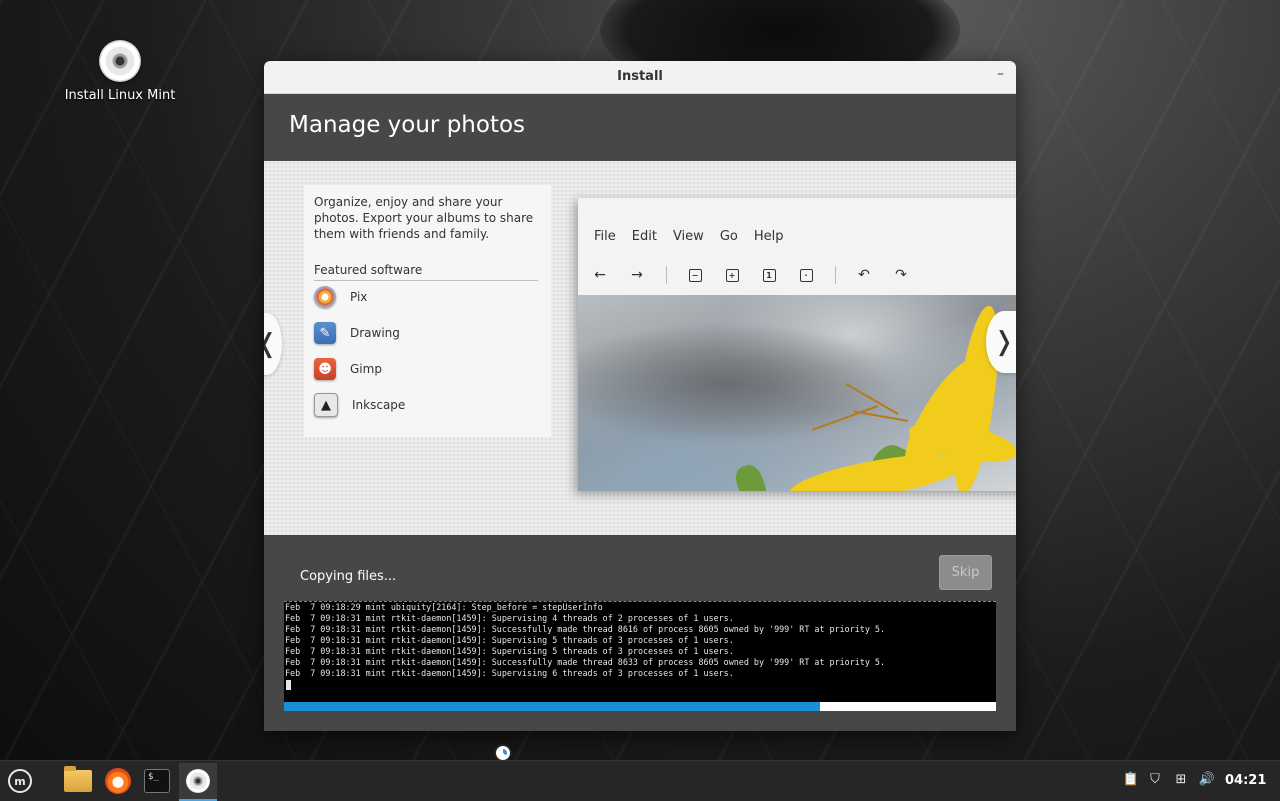  What do you see at coordinates (273, 344) in the screenshot?
I see `previous-slide-button: ❬` at bounding box center [273, 344].